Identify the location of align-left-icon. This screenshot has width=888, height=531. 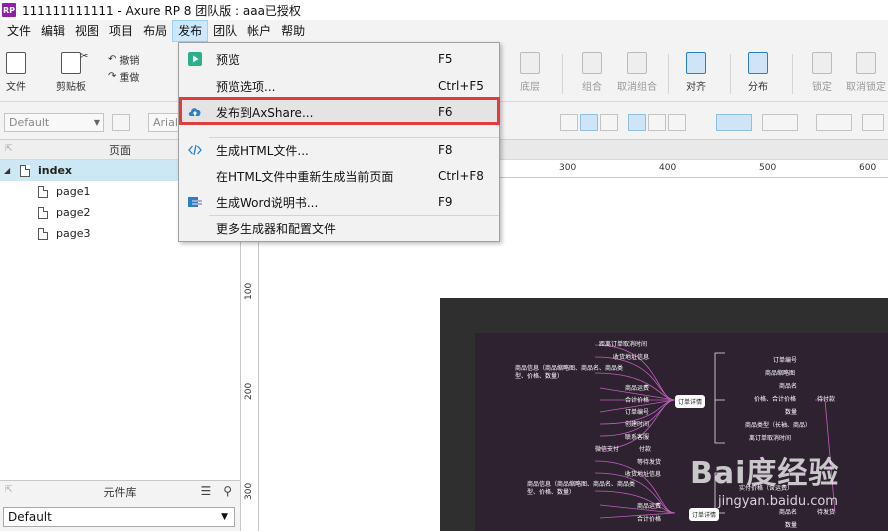
(696, 63).